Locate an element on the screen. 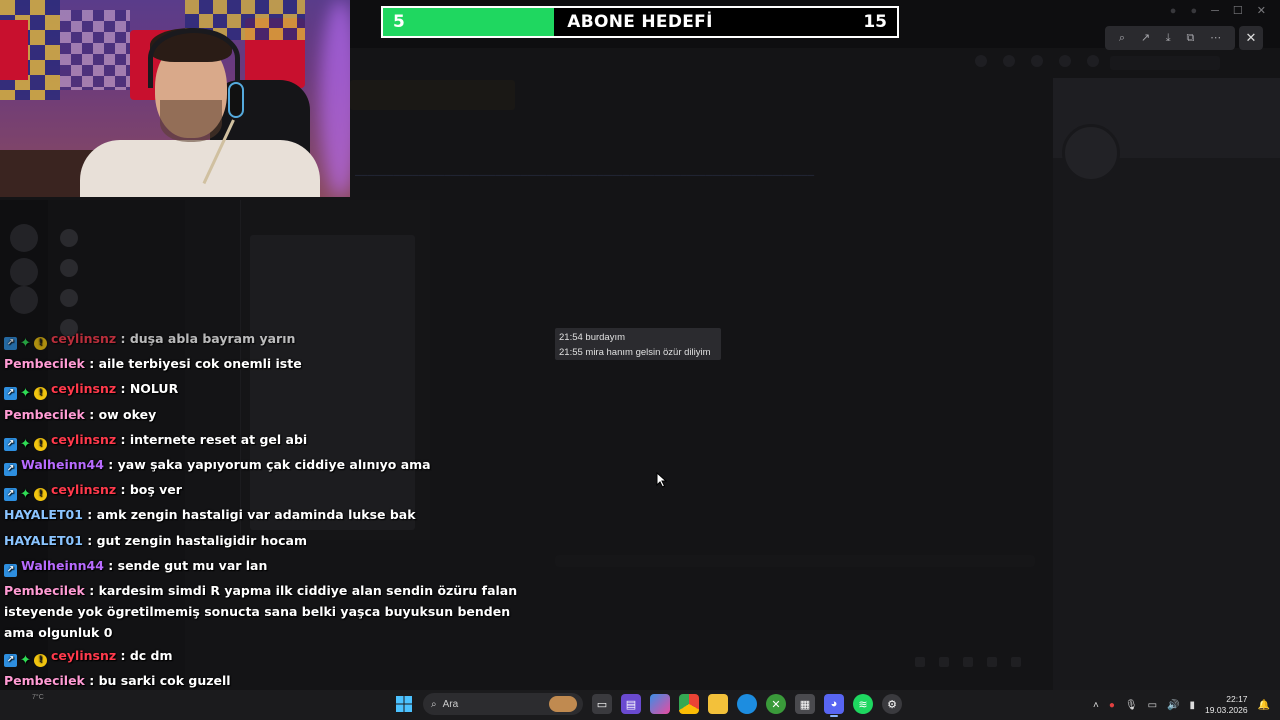  network-icon: ▭ is located at coordinates (1152, 705).